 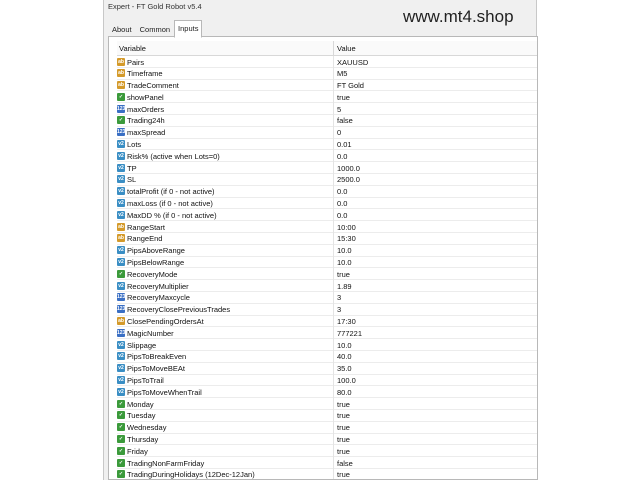 I want to click on variable-name: PipsToMoveBEAt, so click(x=156, y=369).